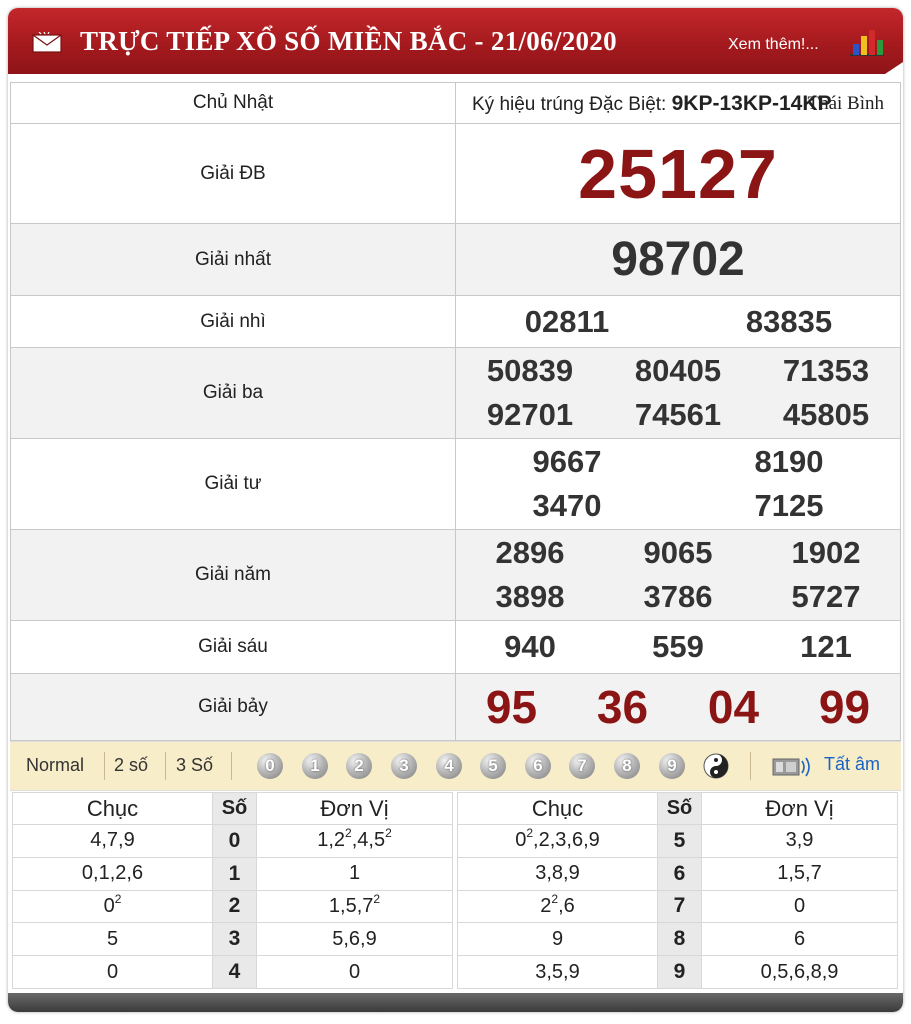 The width and height of the screenshot is (911, 1024). I want to click on digit-cell: 7, so click(679, 906).